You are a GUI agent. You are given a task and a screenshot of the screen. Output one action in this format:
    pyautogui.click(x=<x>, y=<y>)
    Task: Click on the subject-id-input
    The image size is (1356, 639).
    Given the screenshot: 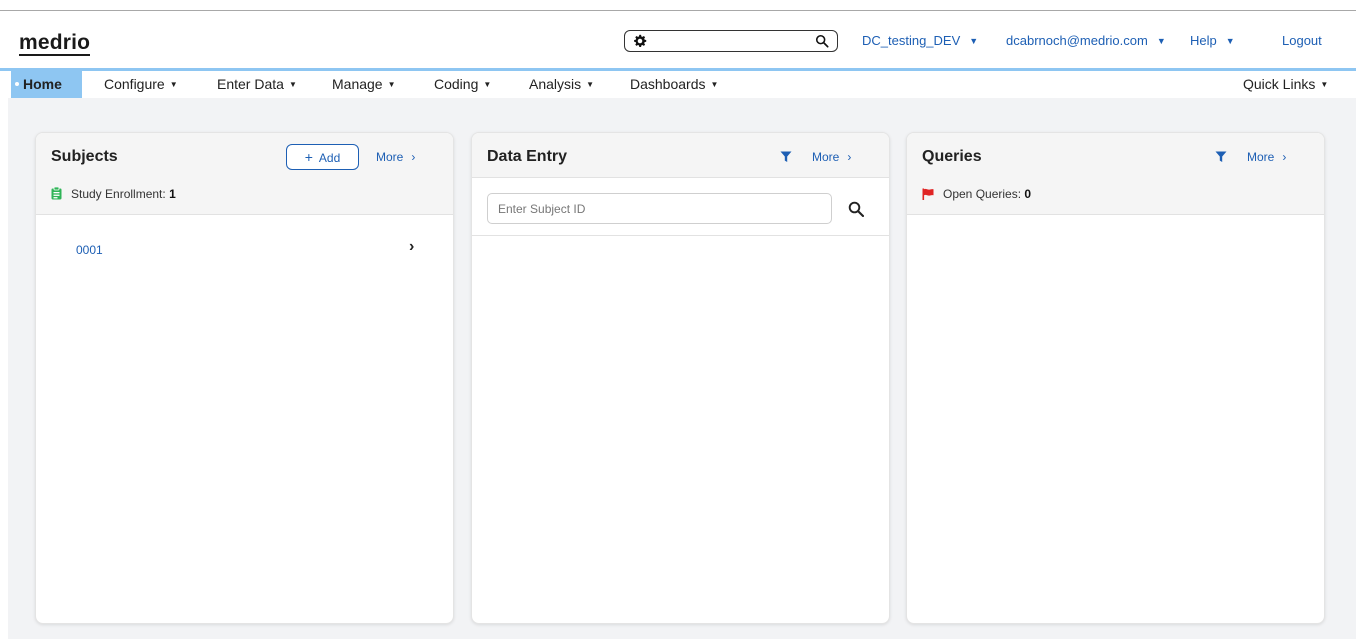 What is the action you would take?
    pyautogui.click(x=659, y=208)
    